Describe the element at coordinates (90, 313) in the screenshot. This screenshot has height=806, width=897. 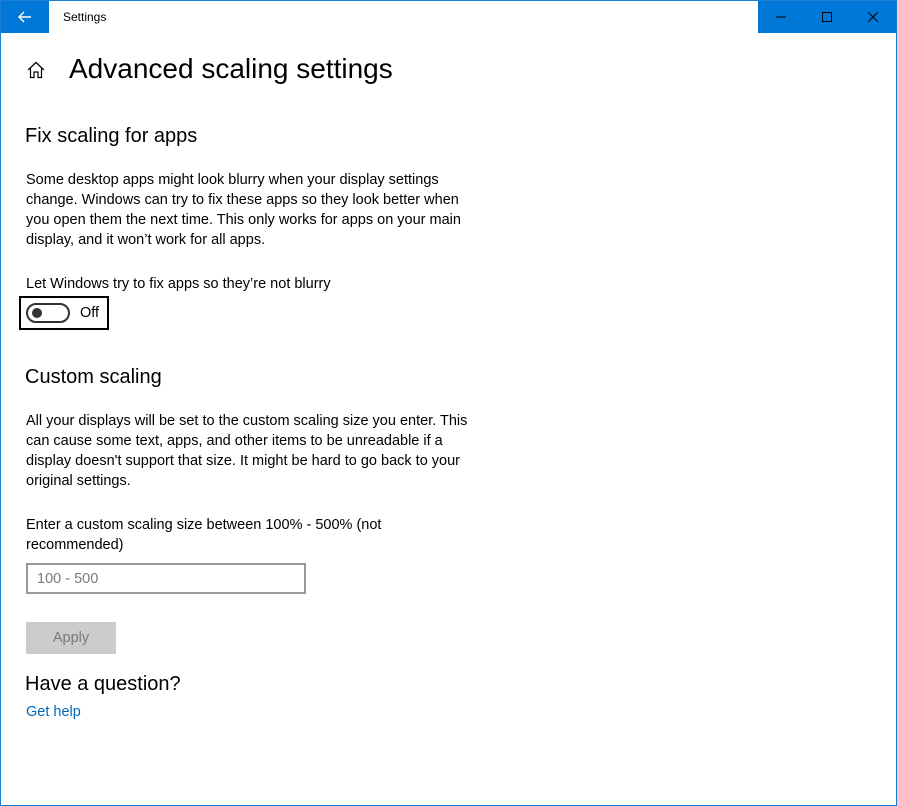
I see `toggle-state-label: Off` at that location.